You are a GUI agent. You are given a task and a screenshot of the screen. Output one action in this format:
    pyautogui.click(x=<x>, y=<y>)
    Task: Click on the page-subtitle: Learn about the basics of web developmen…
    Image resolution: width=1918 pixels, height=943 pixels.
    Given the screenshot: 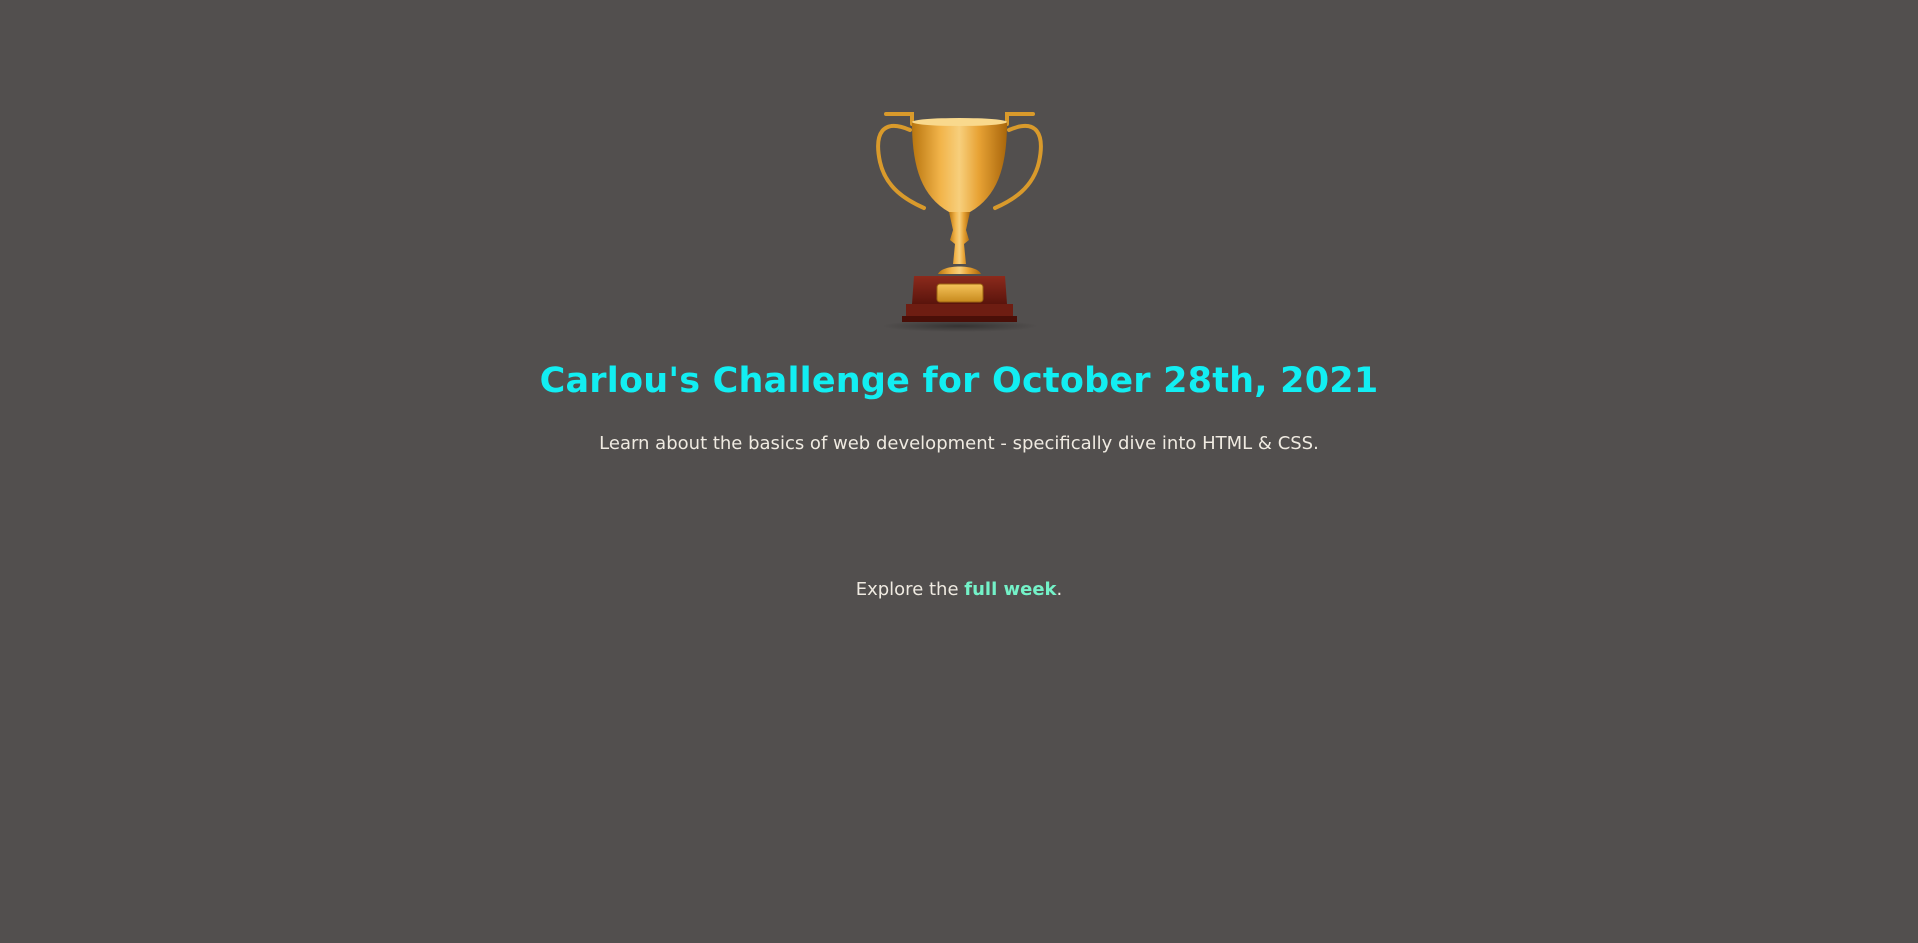 What is the action you would take?
    pyautogui.click(x=959, y=443)
    